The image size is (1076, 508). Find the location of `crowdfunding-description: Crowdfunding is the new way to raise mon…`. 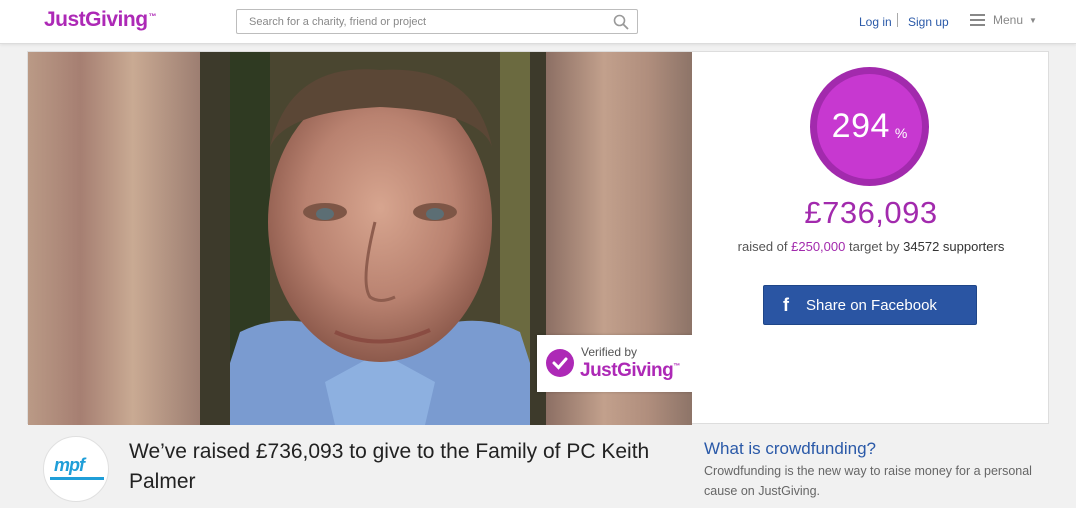

crowdfunding-description: Crowdfunding is the new way to raise mon… is located at coordinates (868, 481).